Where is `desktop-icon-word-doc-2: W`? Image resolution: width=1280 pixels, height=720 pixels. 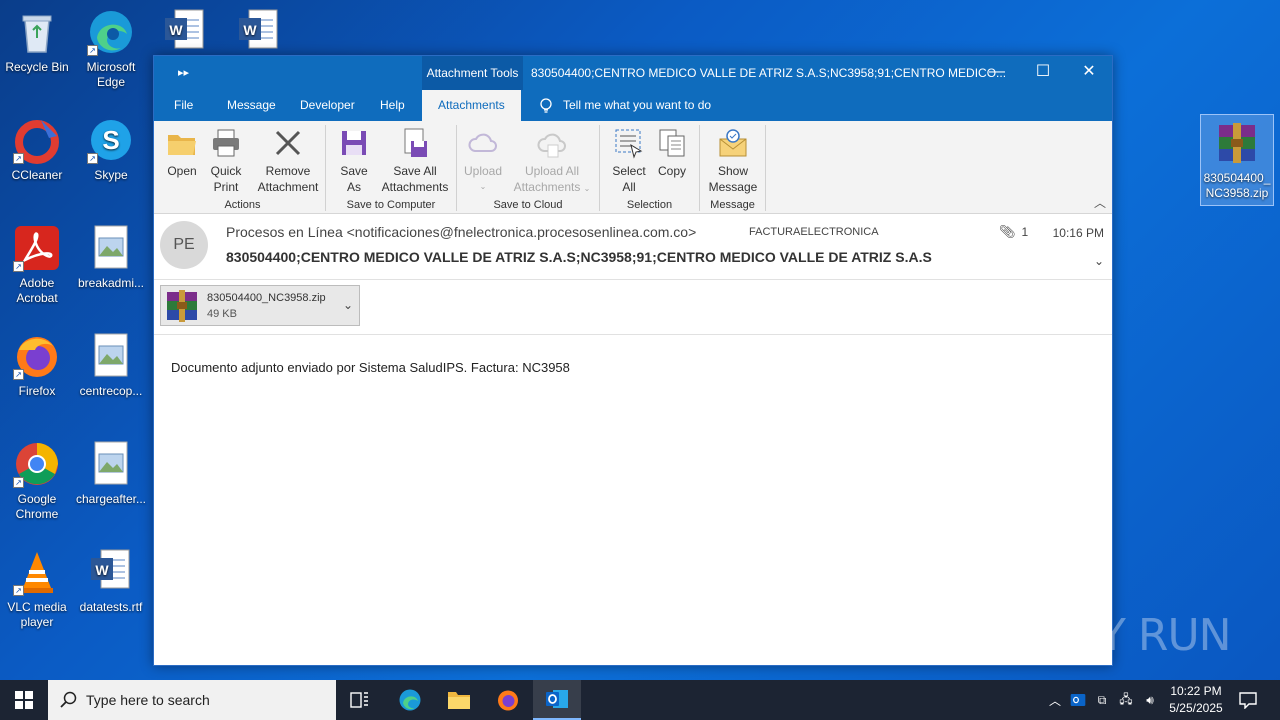 desktop-icon-word-doc-2: W is located at coordinates (259, 34).